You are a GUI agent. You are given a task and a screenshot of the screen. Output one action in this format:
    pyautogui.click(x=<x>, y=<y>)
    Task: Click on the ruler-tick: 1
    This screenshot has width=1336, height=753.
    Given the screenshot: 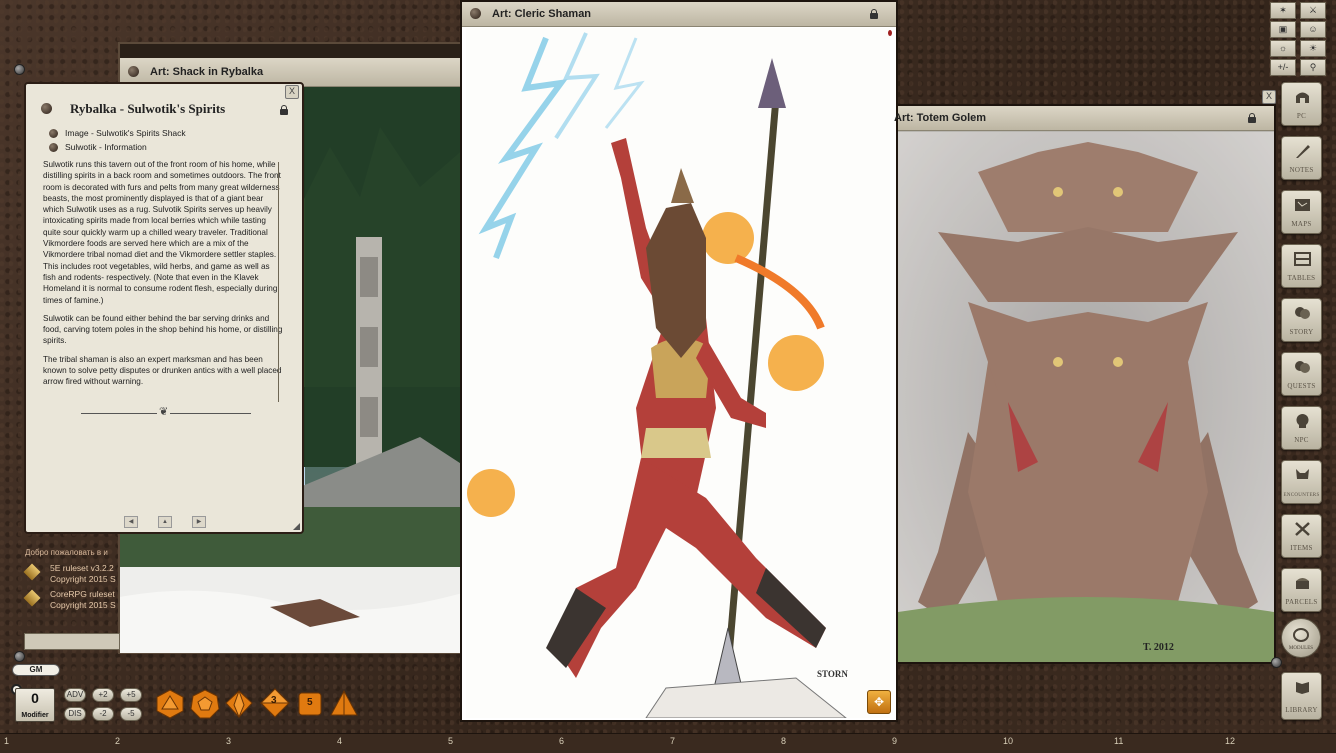 What is the action you would take?
    pyautogui.click(x=7, y=741)
    